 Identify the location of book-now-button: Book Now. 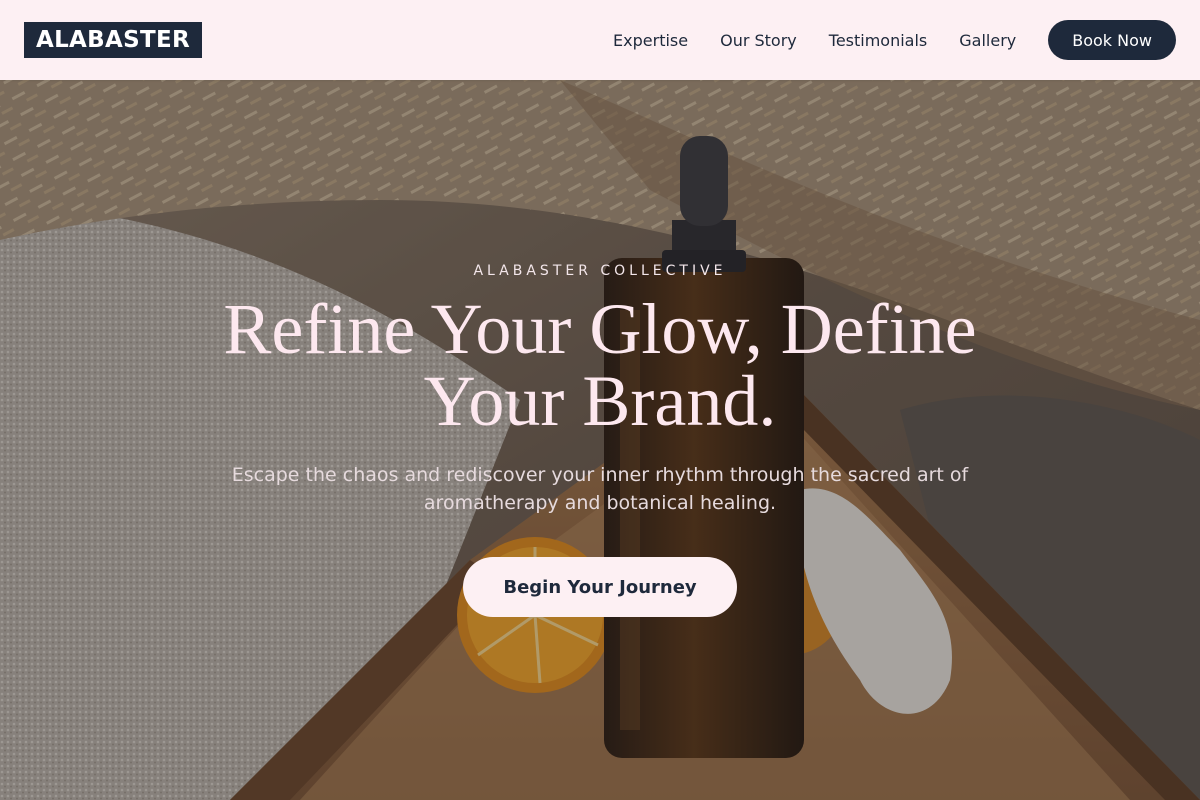
(1112, 40).